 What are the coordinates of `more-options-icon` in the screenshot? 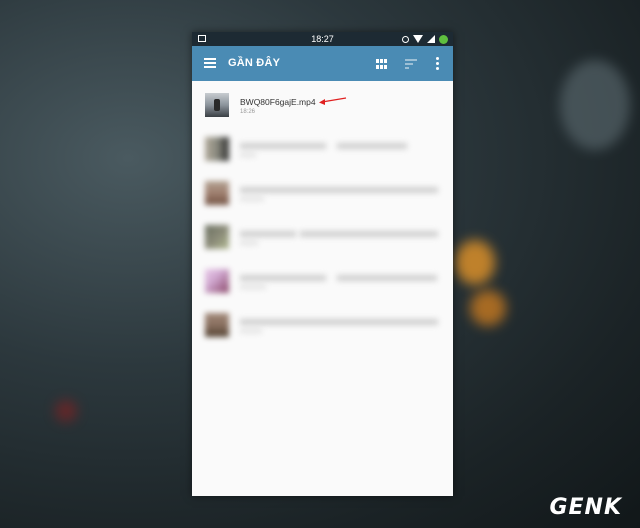 It's located at (437, 63).